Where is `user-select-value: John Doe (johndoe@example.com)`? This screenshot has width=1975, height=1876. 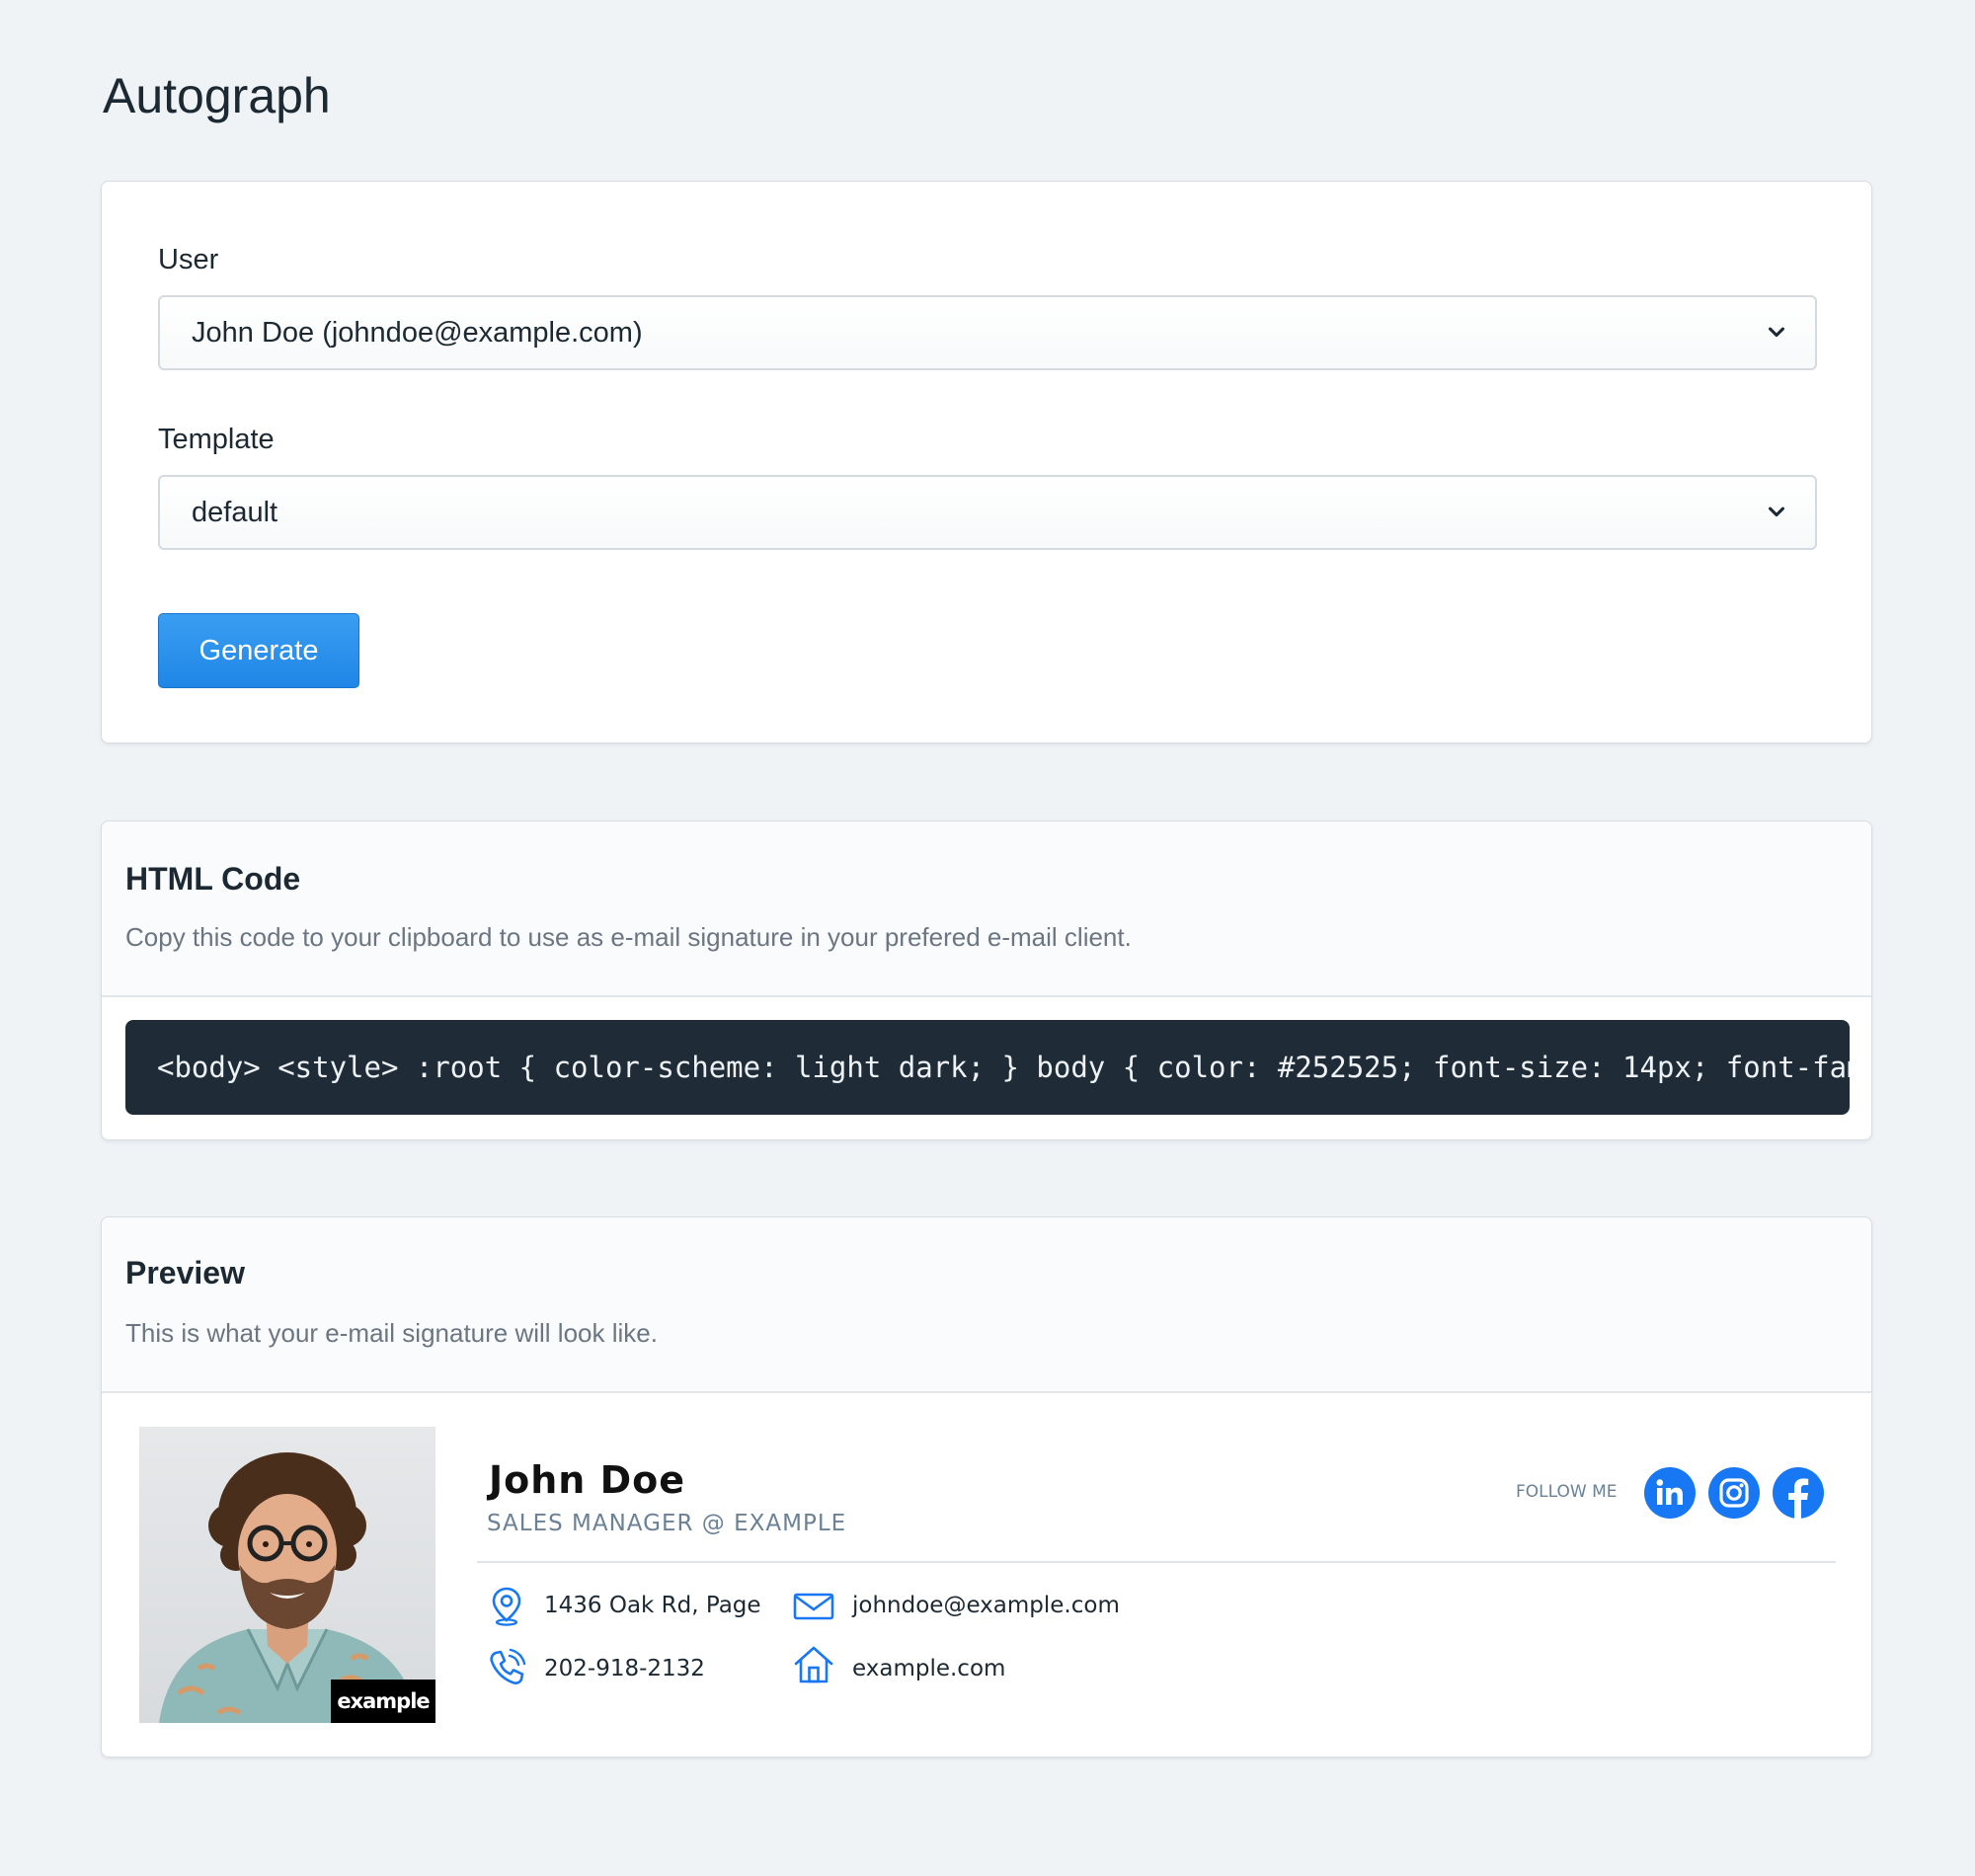
user-select-value: John Doe (johndoe@example.com) is located at coordinates (418, 333).